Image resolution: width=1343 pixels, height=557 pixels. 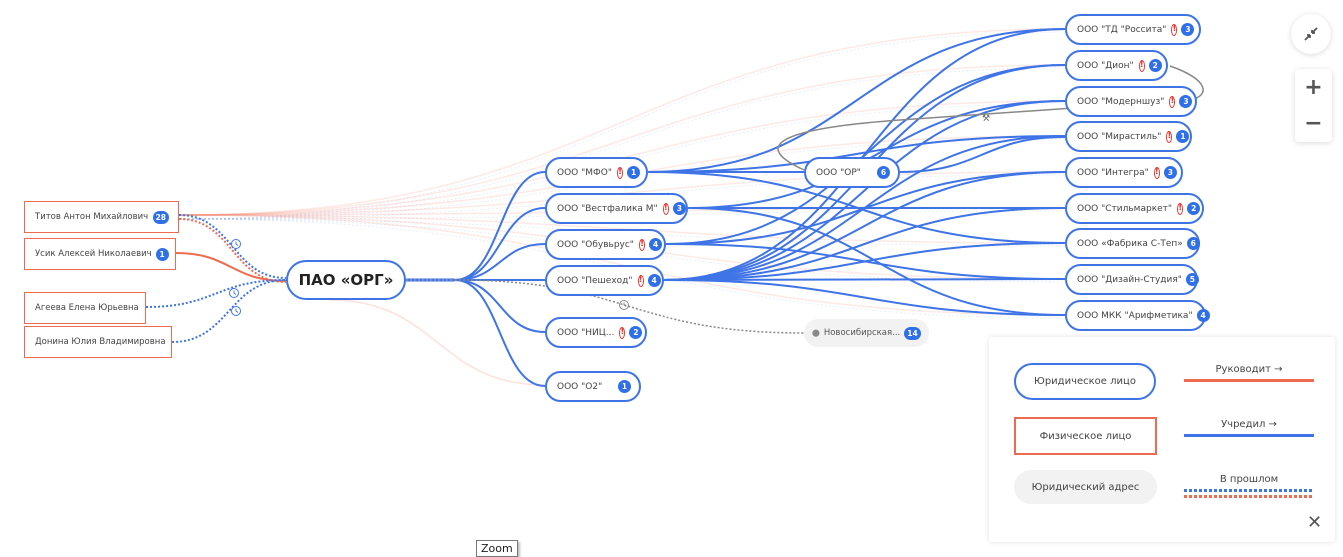 What do you see at coordinates (232, 250) in the screenshot?
I see `edge-past-manages` at bounding box center [232, 250].